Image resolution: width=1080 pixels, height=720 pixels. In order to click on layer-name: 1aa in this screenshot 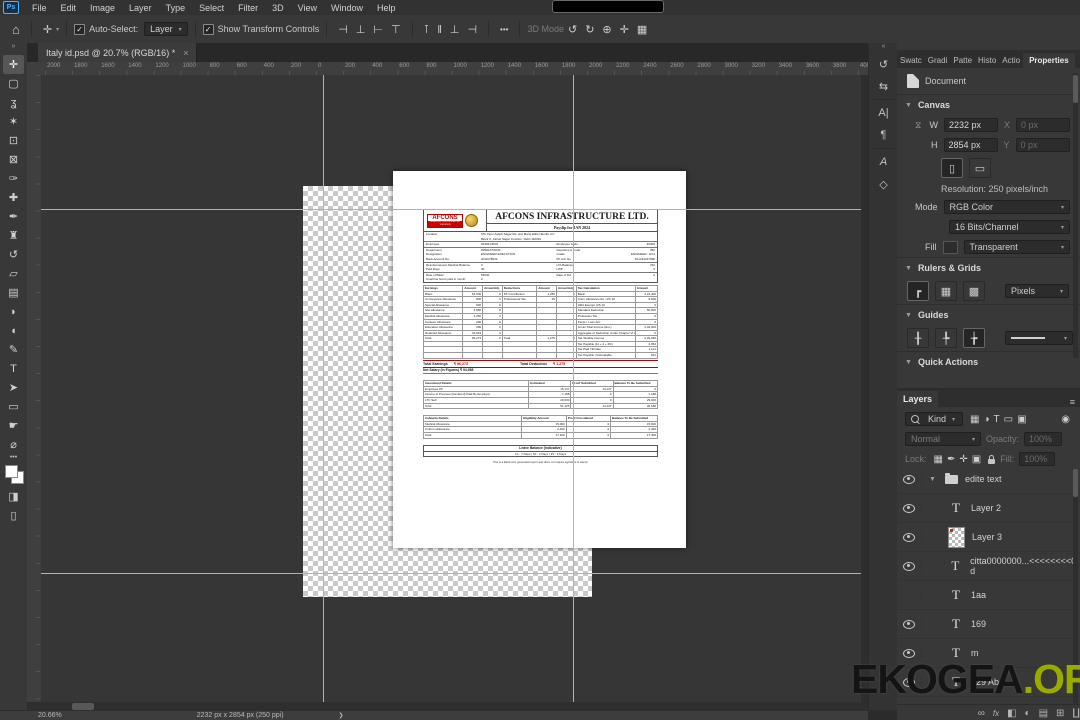, I will do `click(978, 595)`.